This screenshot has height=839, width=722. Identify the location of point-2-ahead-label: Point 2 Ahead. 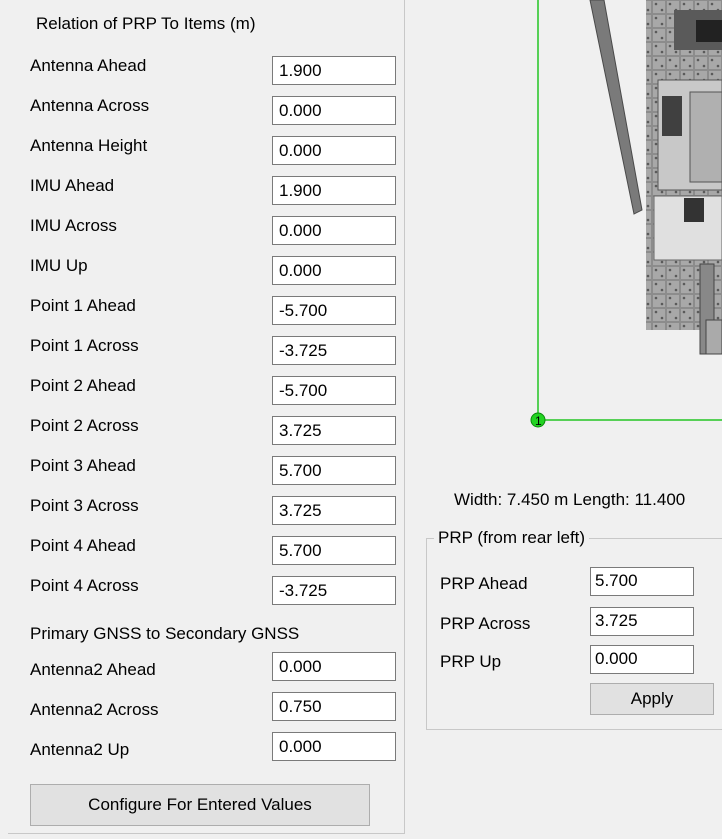
(83, 385).